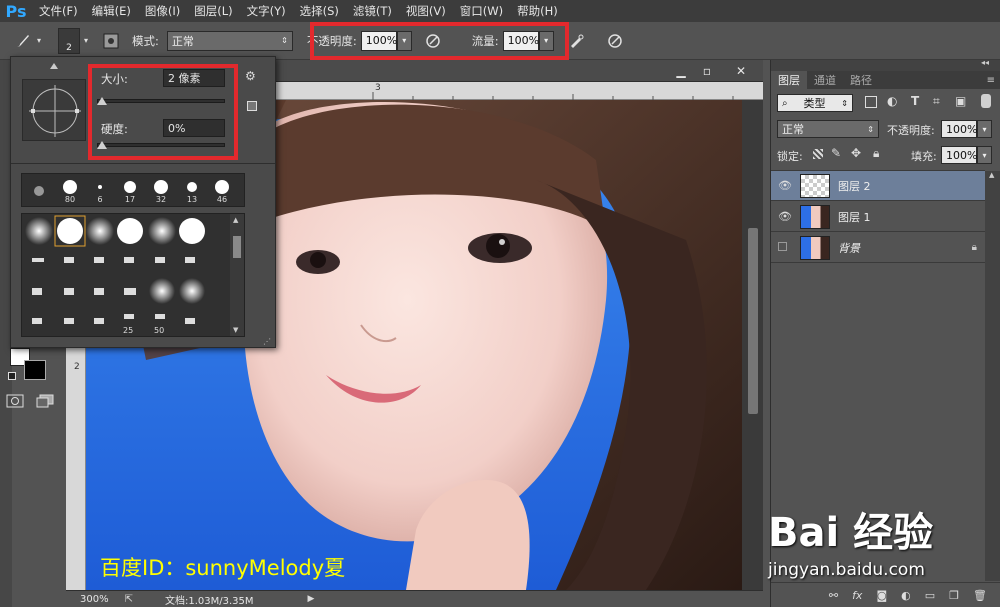 The image size is (1000, 607). I want to click on default-colors-icon, so click(12, 376).